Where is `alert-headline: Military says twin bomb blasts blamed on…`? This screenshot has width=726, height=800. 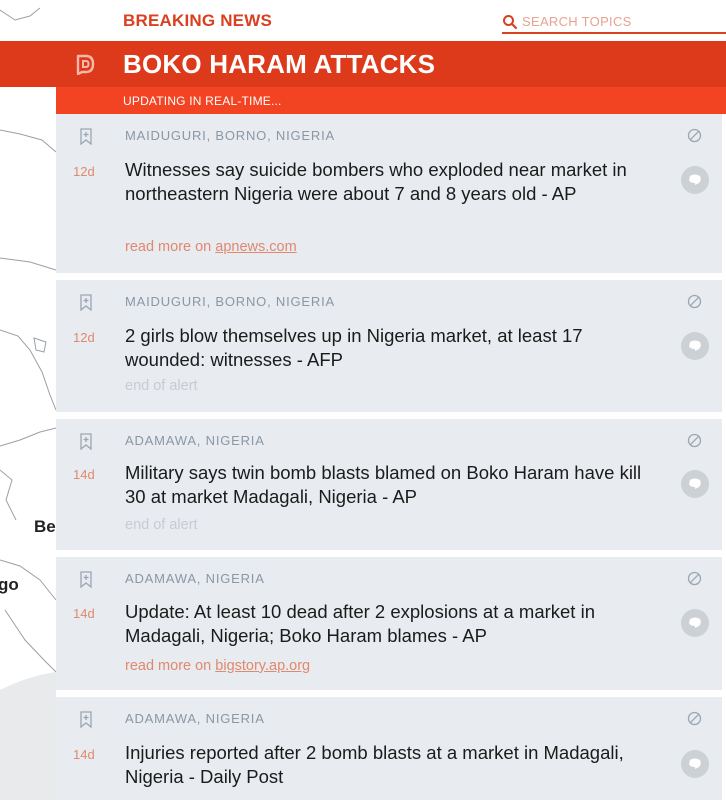 alert-headline: Military says twin bomb blasts blamed on… is located at coordinates (385, 485).